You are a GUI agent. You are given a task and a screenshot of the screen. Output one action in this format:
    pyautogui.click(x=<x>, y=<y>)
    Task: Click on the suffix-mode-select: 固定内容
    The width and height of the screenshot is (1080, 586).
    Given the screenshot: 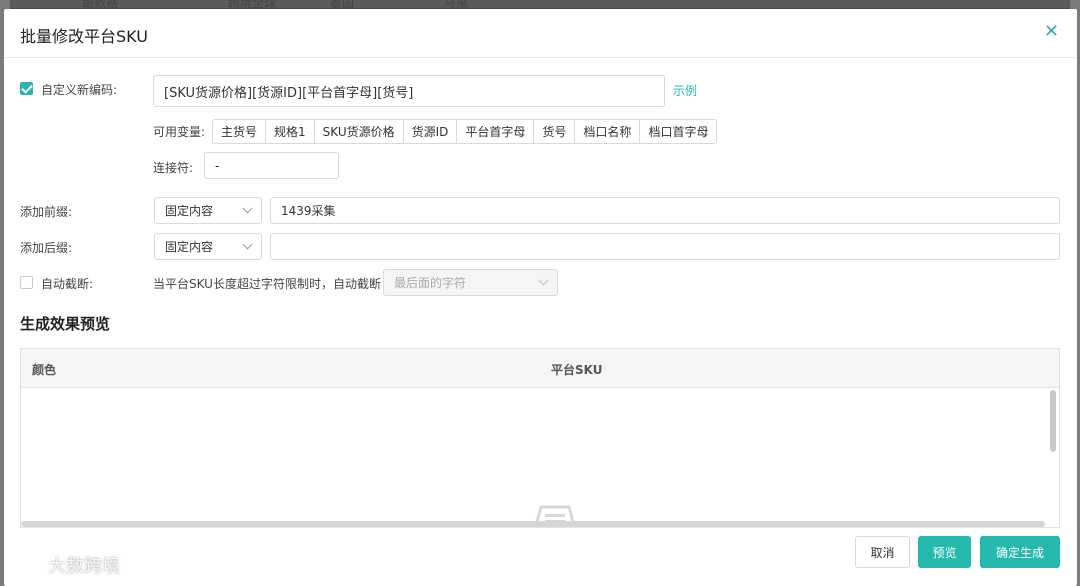 What is the action you would take?
    pyautogui.click(x=208, y=246)
    